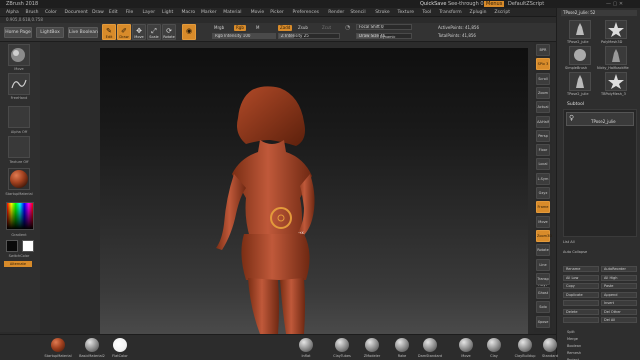  I want to click on shelf-scroll-button: Scroll, so click(543, 78).